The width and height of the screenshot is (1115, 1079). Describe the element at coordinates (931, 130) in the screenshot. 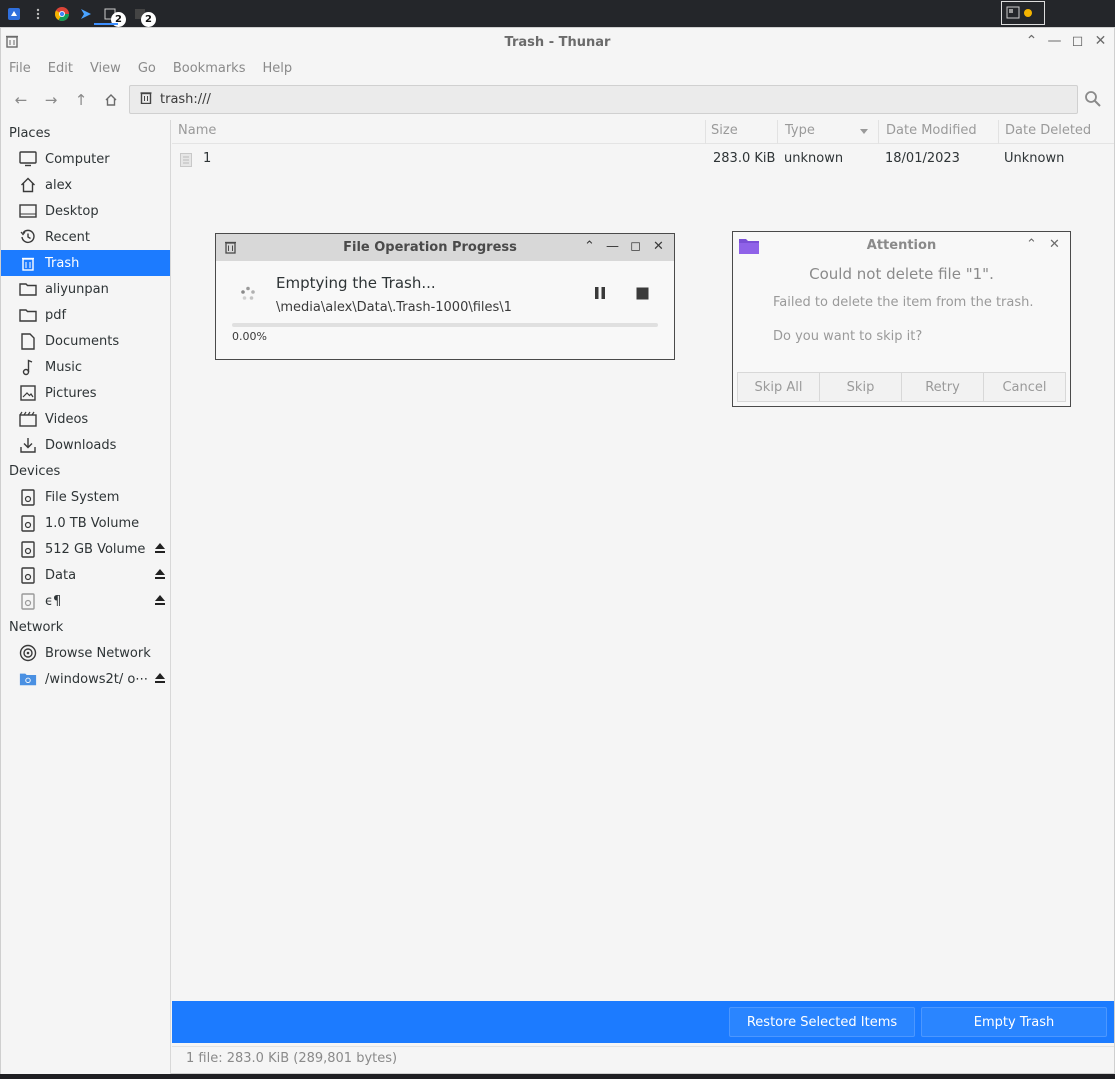

I see `column-date-modified: Date Modified` at that location.